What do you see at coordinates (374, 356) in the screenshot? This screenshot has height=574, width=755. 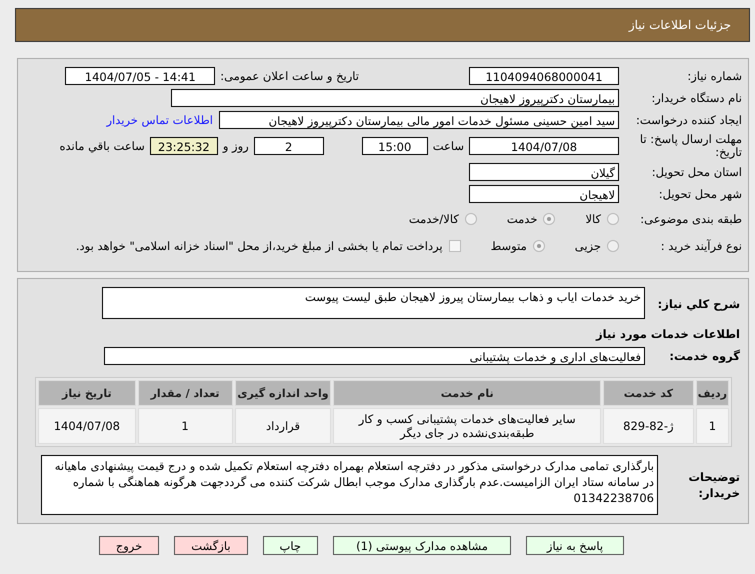 I see `service-group-field: فعالیت‌های اداری و خدمات پشتیبانی` at bounding box center [374, 356].